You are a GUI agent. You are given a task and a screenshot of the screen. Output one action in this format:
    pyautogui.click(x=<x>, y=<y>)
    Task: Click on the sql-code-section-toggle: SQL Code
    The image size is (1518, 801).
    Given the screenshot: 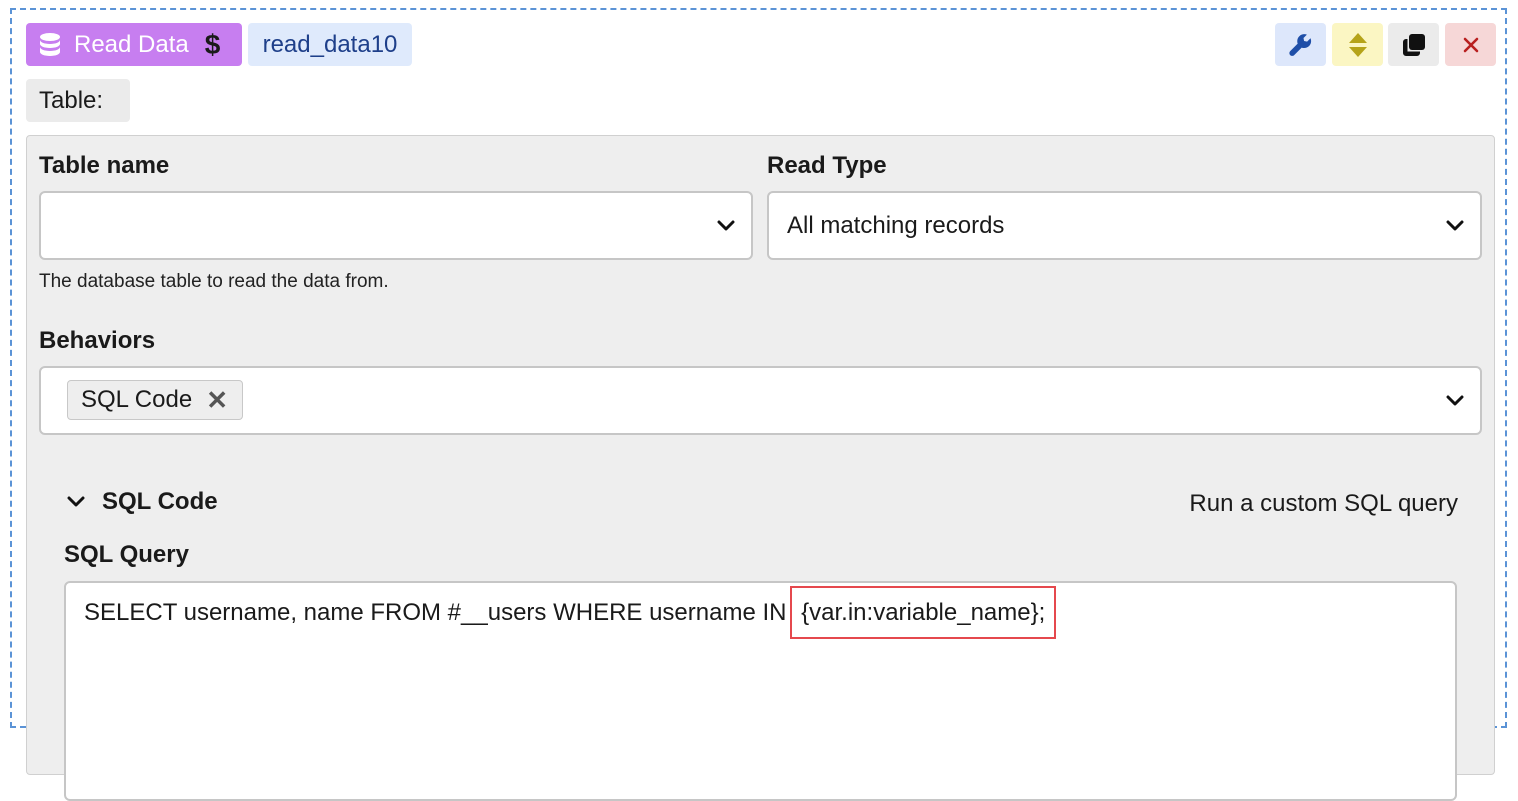 What is the action you would take?
    pyautogui.click(x=142, y=502)
    